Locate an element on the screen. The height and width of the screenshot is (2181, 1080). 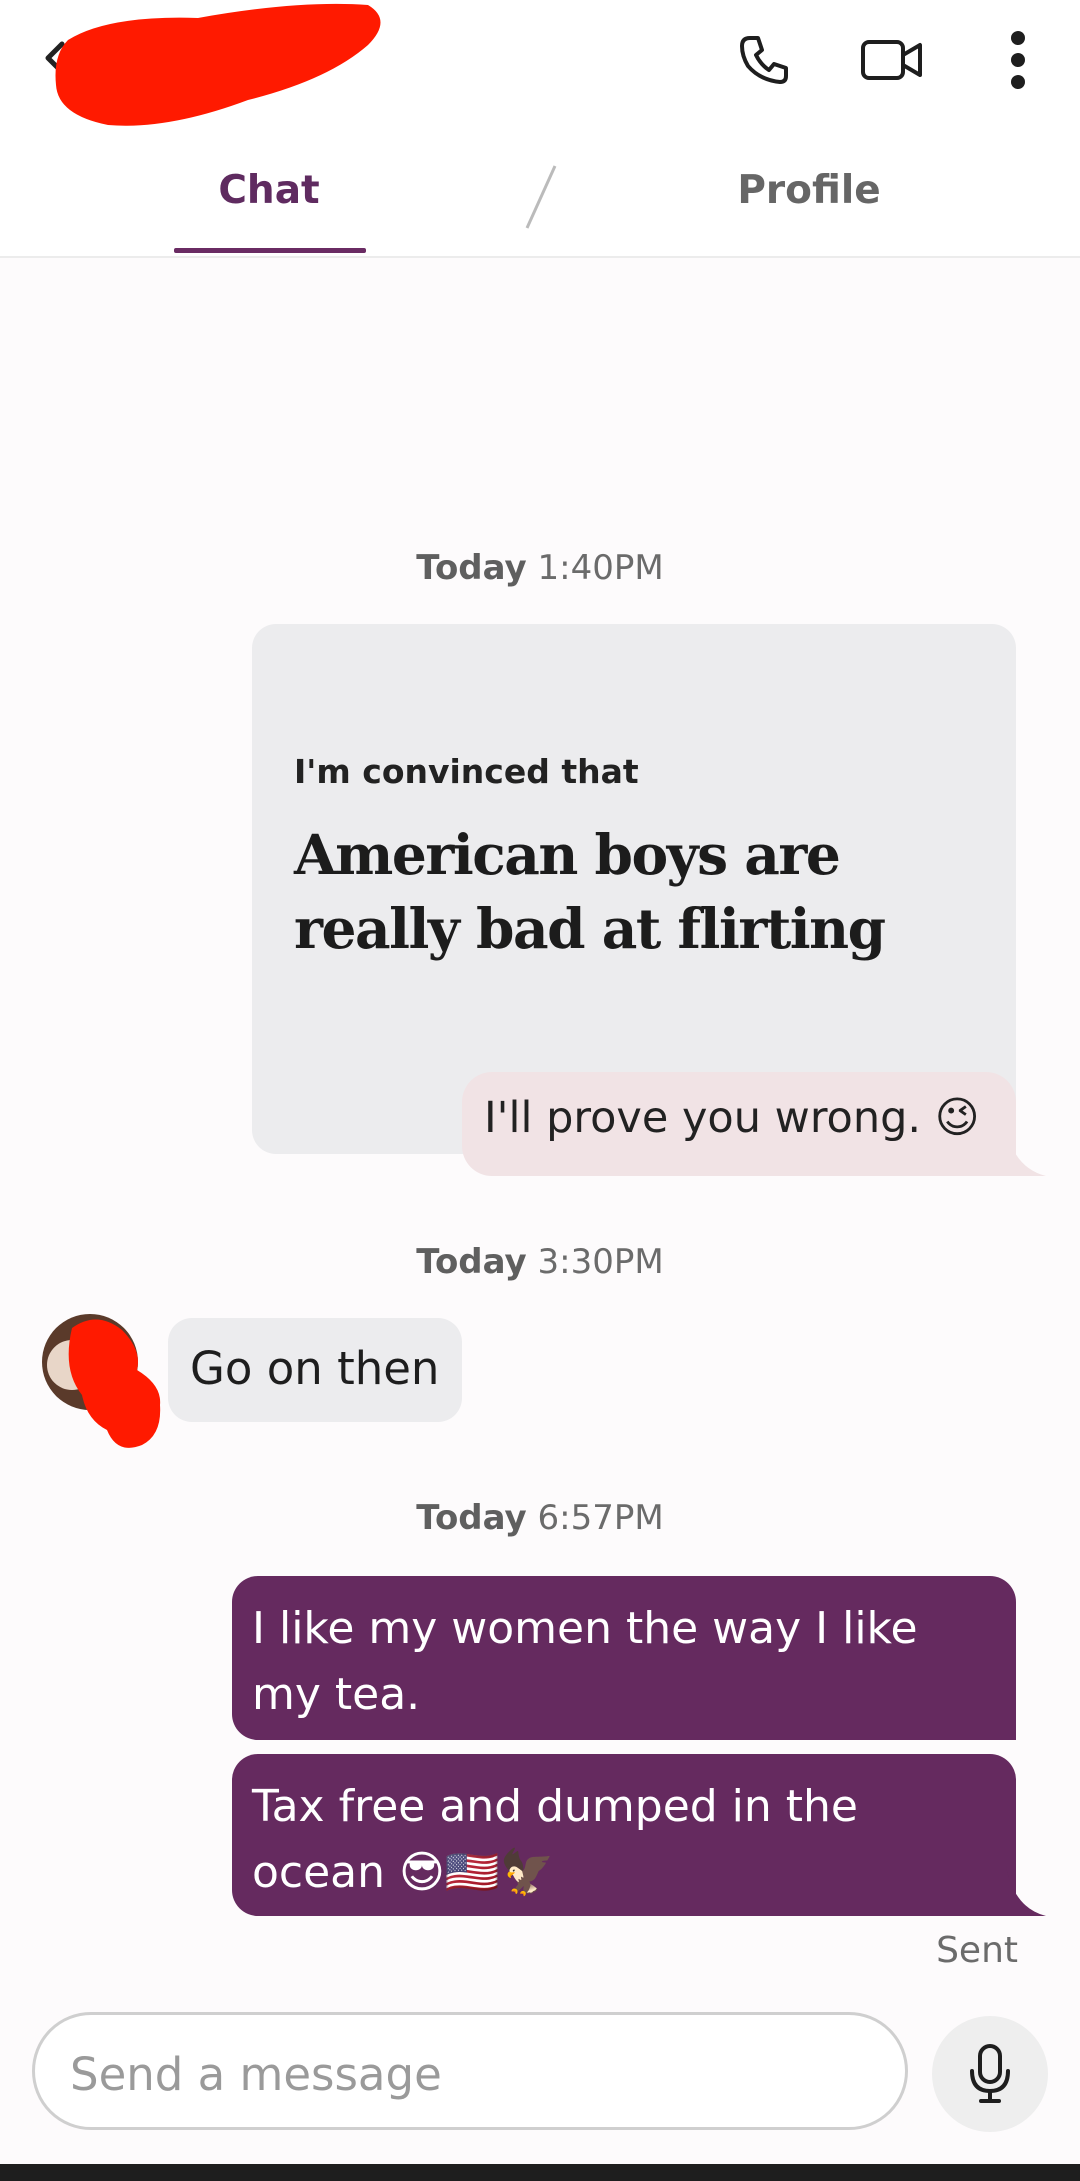
redacted-name is located at coordinates (218, 64).